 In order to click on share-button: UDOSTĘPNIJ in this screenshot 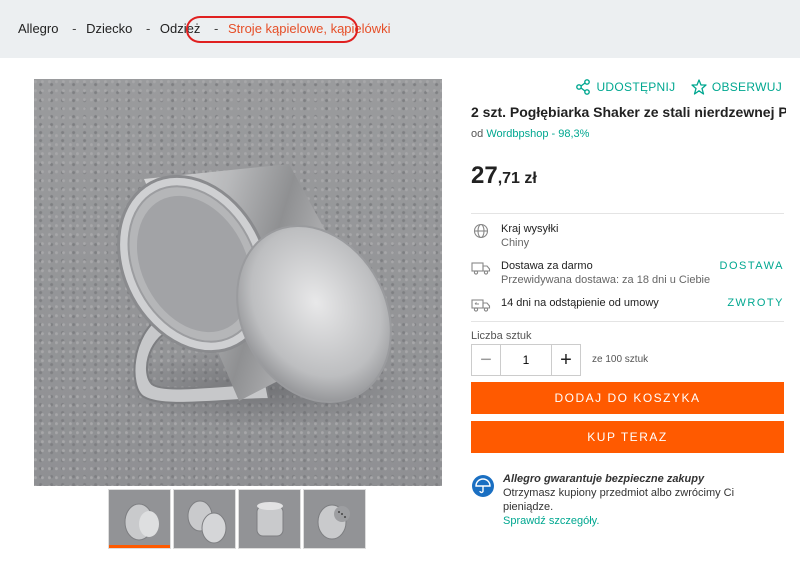, I will do `click(625, 87)`.